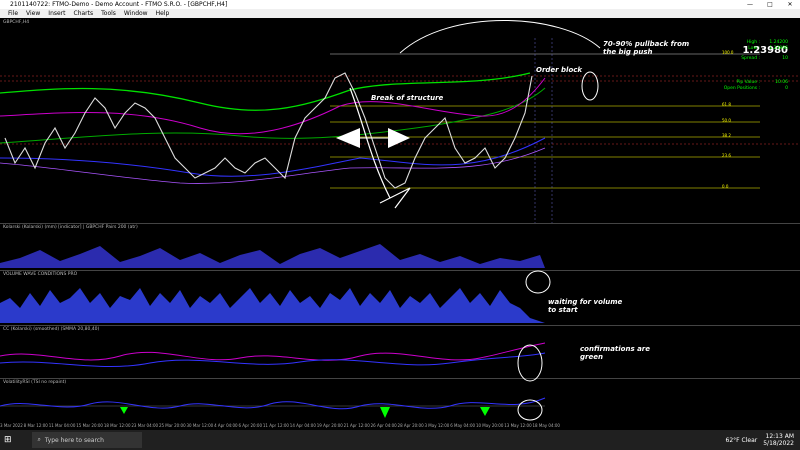 Image resolution: width=800 pixels, height=450 pixels. I want to click on menu-tools: Tools, so click(108, 13).